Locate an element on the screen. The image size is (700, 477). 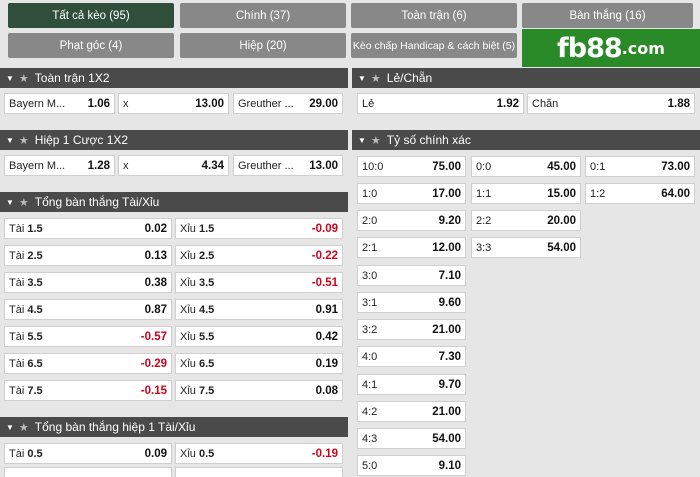
score-cell: 3:3 54.00 is located at coordinates (526, 247).